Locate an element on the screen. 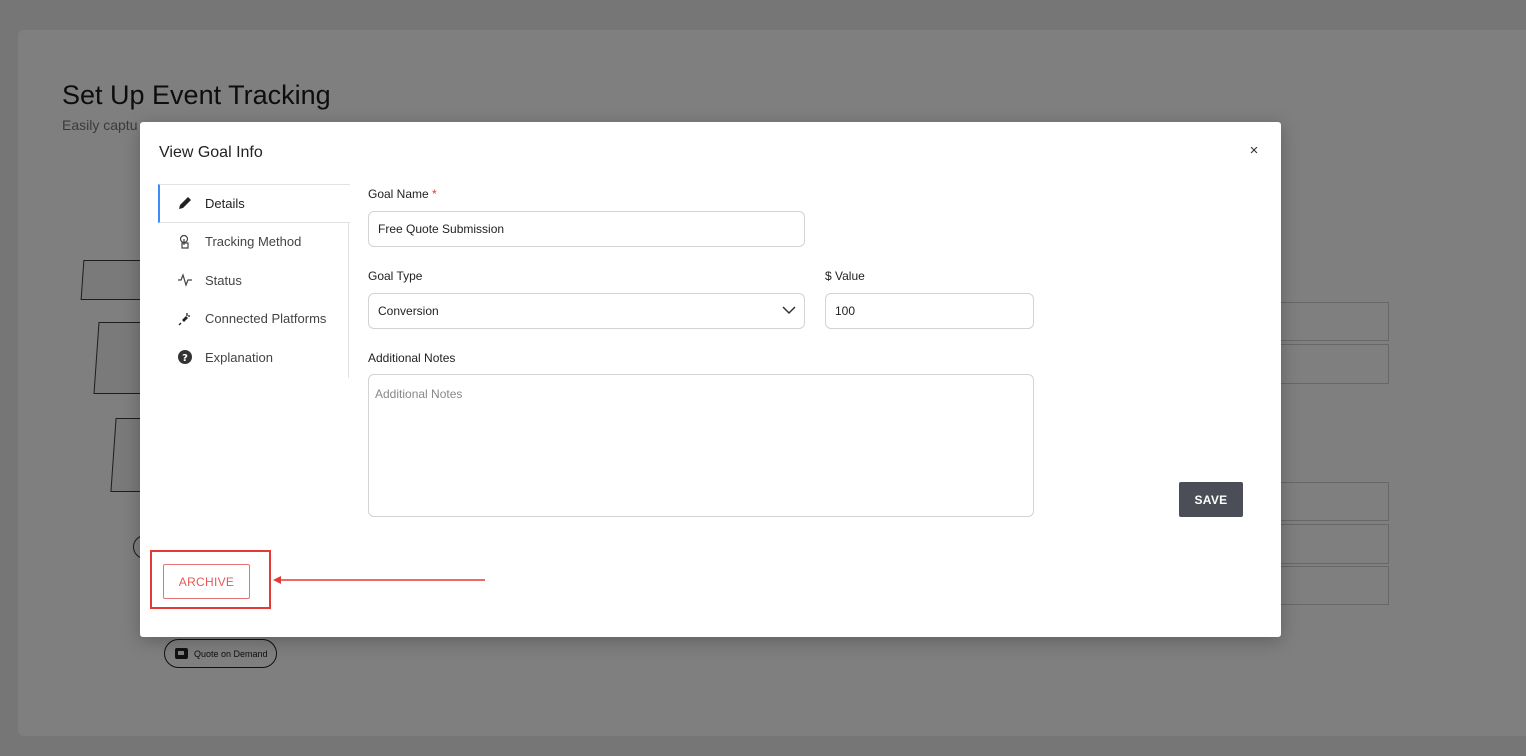 This screenshot has height=756, width=1526. tab-status: Status is located at coordinates (253, 280).